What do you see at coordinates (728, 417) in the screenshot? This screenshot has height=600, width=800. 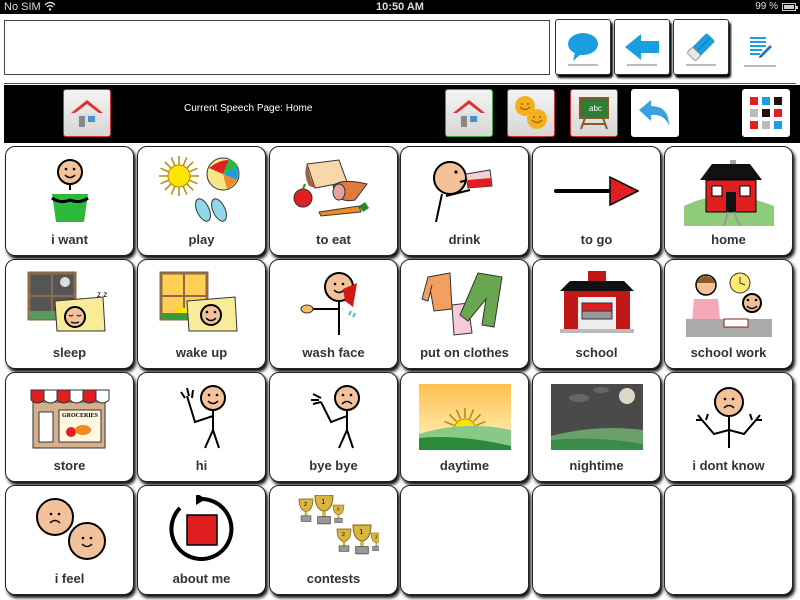 I see `shrug-icon` at bounding box center [728, 417].